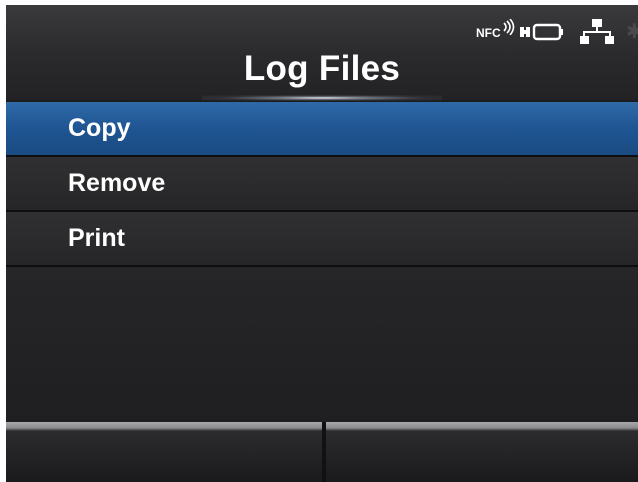 This screenshot has width=638, height=482. What do you see at coordinates (488, 33) in the screenshot?
I see `nfc-label: NFC` at bounding box center [488, 33].